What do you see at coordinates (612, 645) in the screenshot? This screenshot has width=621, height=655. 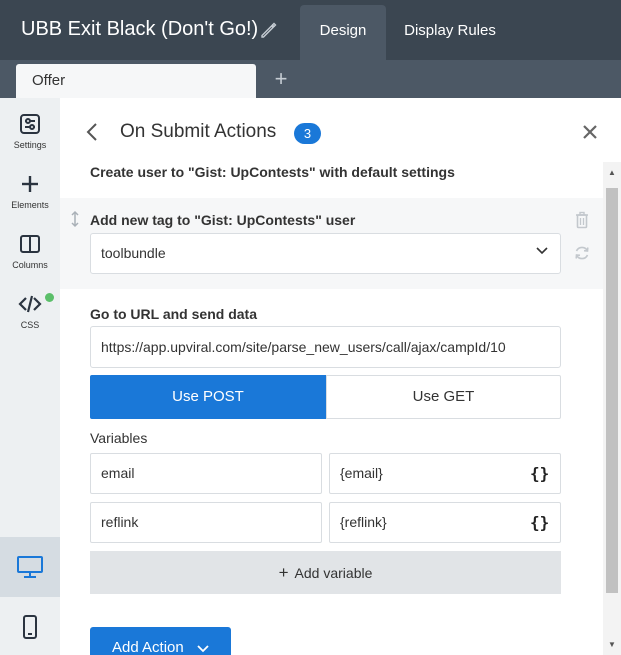 I see `scroll-down-arrow-icon: ▼` at bounding box center [612, 645].